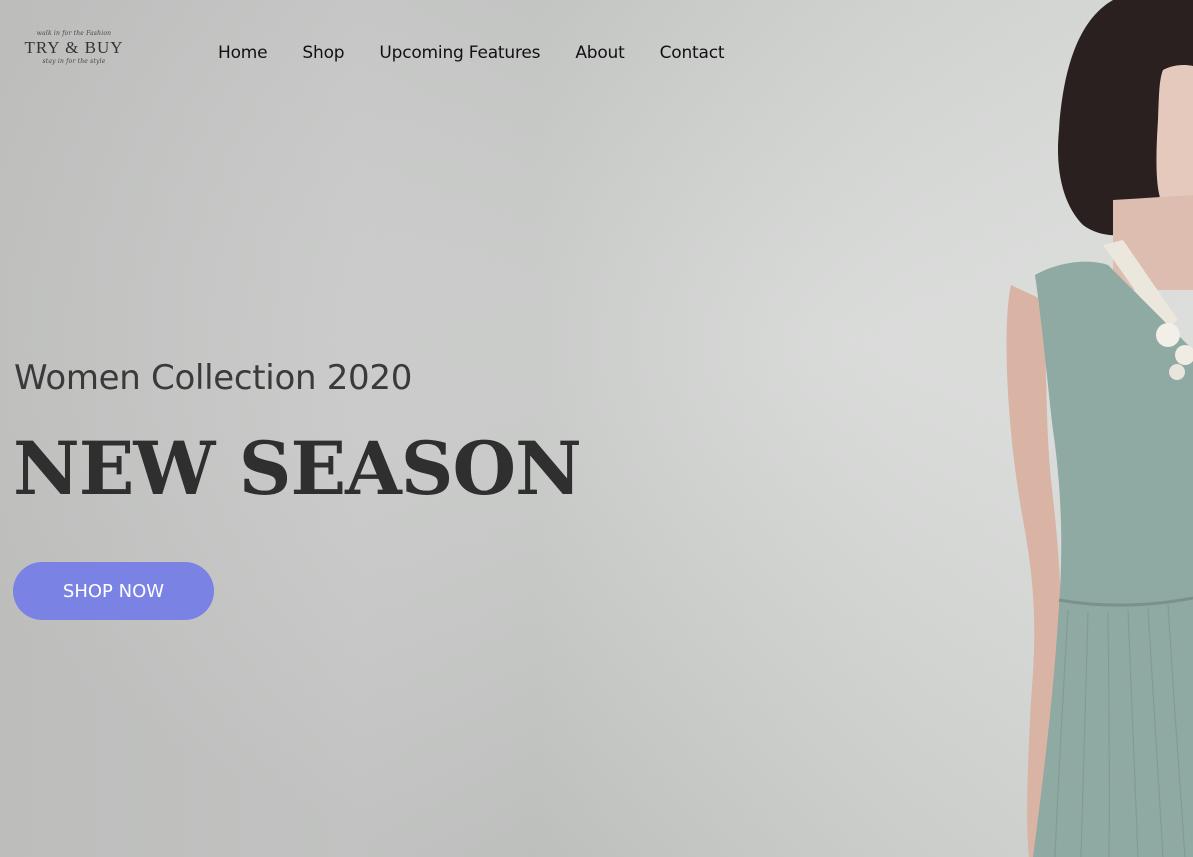 This screenshot has height=857, width=1193. I want to click on nav-item-upcoming-features: Upcoming Features, so click(459, 53).